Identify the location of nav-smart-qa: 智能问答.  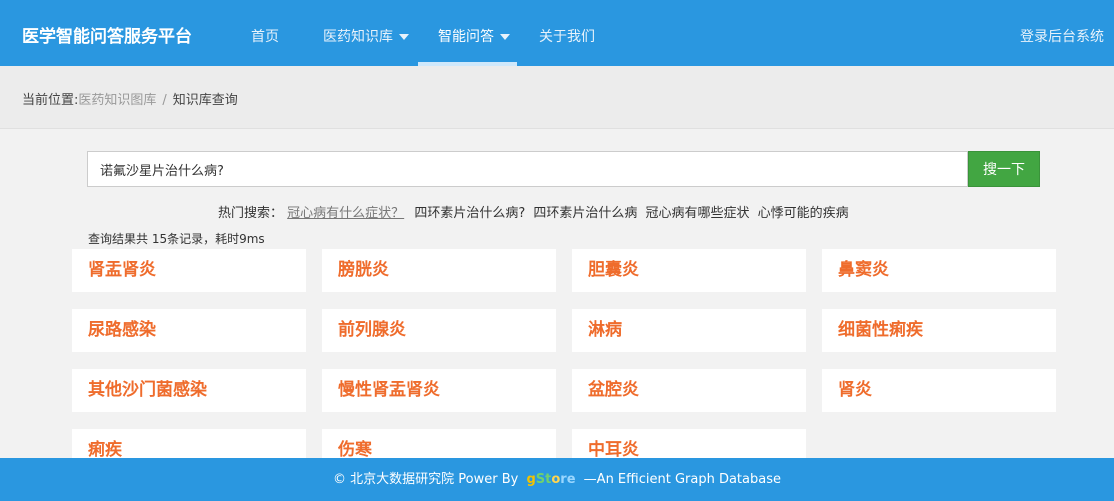
(474, 36).